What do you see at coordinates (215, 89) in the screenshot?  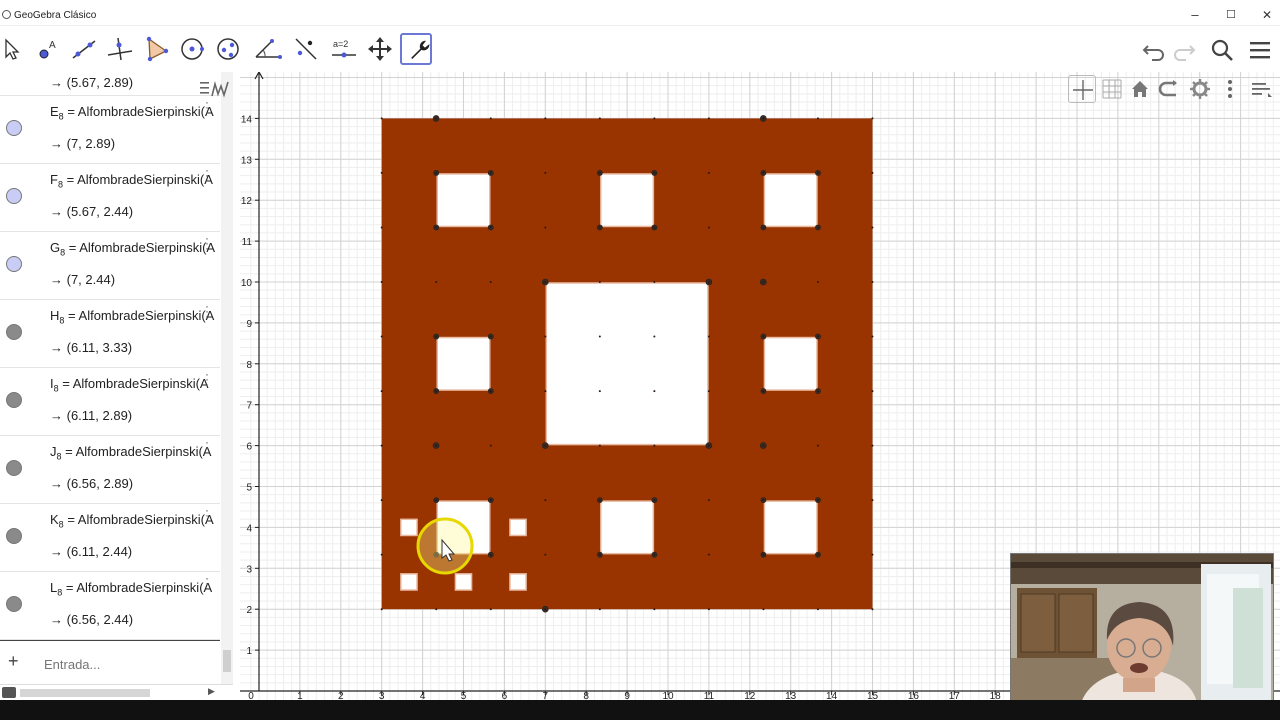 I see `algebra-style-toggle` at bounding box center [215, 89].